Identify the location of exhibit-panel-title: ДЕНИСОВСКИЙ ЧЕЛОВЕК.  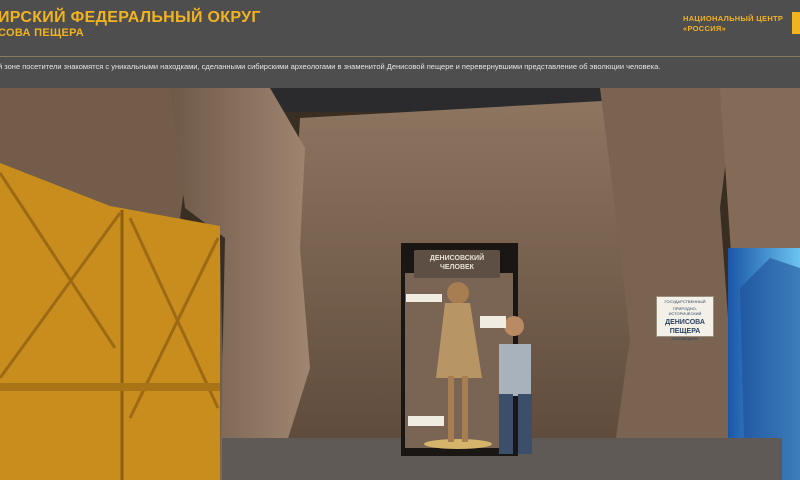
(457, 264).